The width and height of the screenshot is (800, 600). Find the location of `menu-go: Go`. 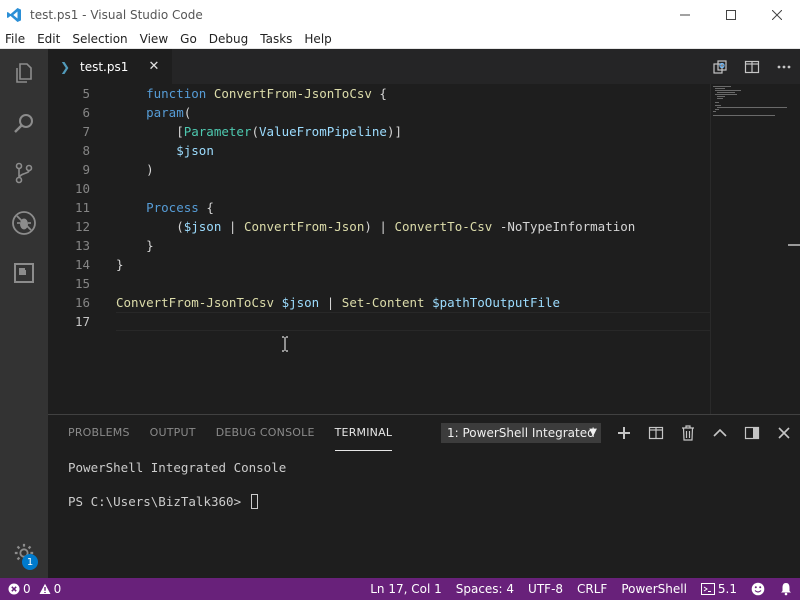

menu-go: Go is located at coordinates (188, 39).